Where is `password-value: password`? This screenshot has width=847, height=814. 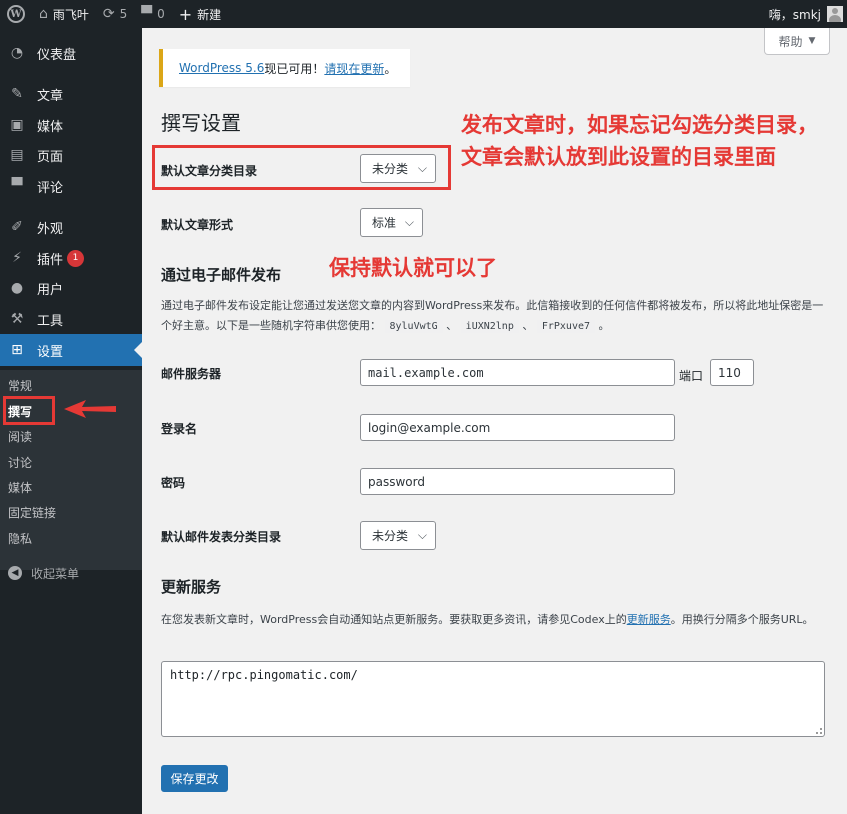 password-value: password is located at coordinates (396, 481).